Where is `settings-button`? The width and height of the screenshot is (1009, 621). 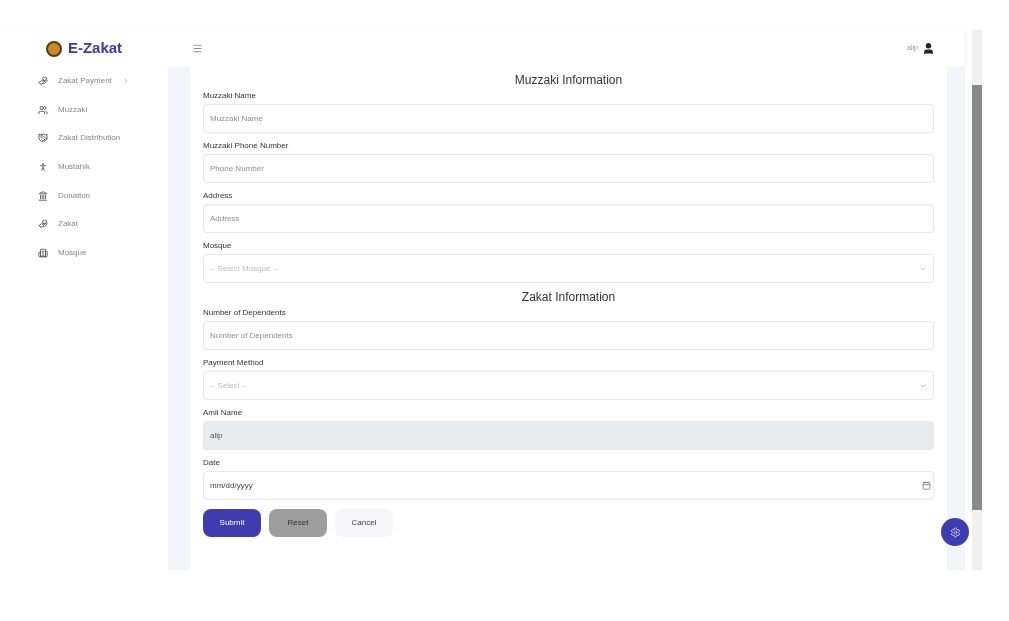
settings-button is located at coordinates (955, 532).